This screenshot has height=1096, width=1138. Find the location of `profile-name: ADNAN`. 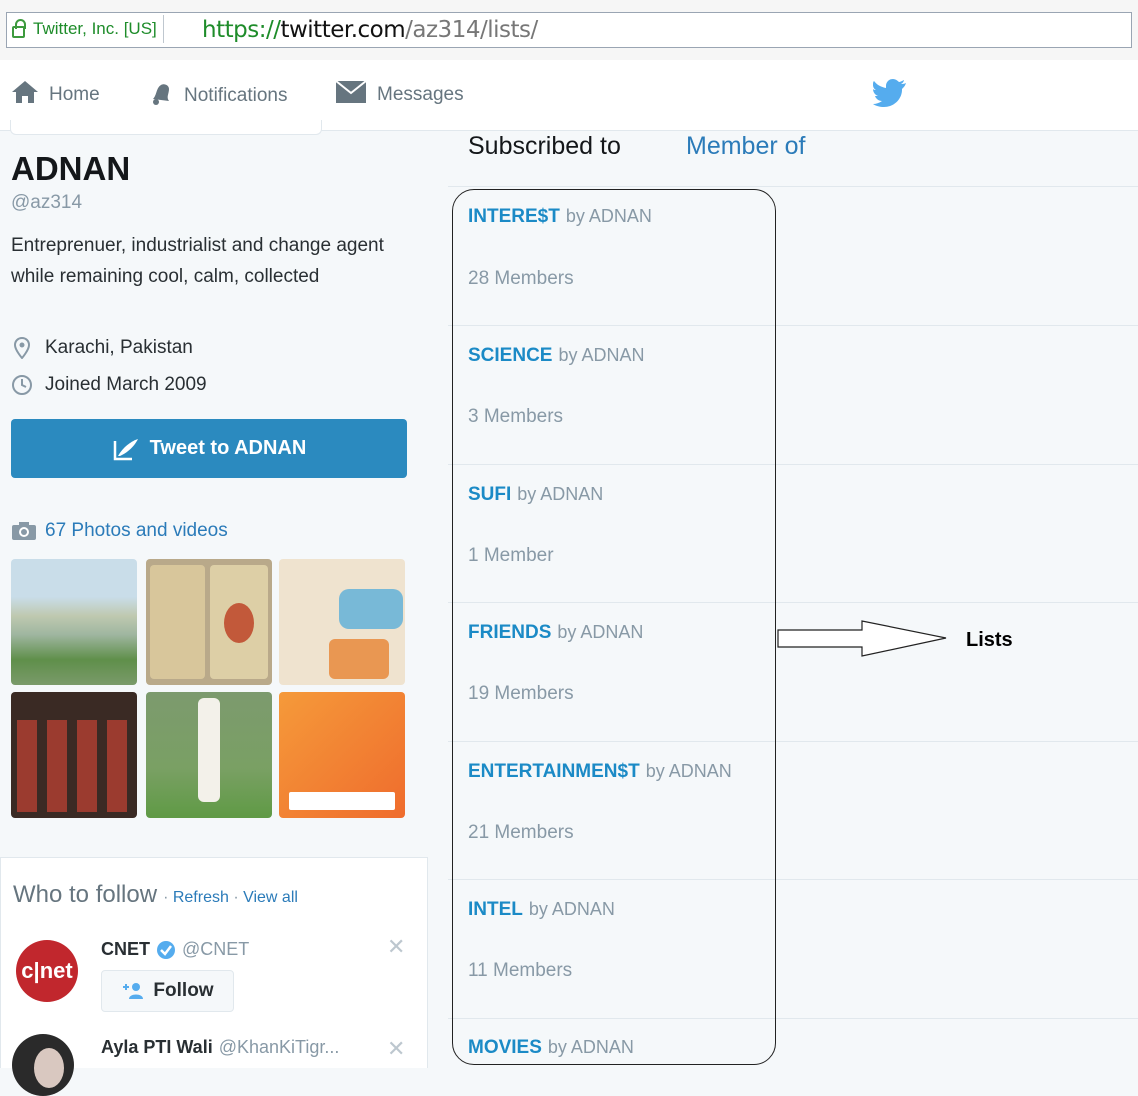

profile-name: ADNAN is located at coordinates (70, 169).